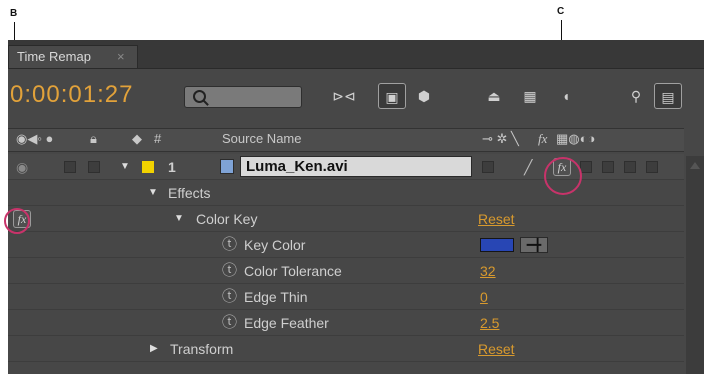 The image size is (704, 374). I want to click on transform-row: ▶ Transform Reset, so click(346, 349).